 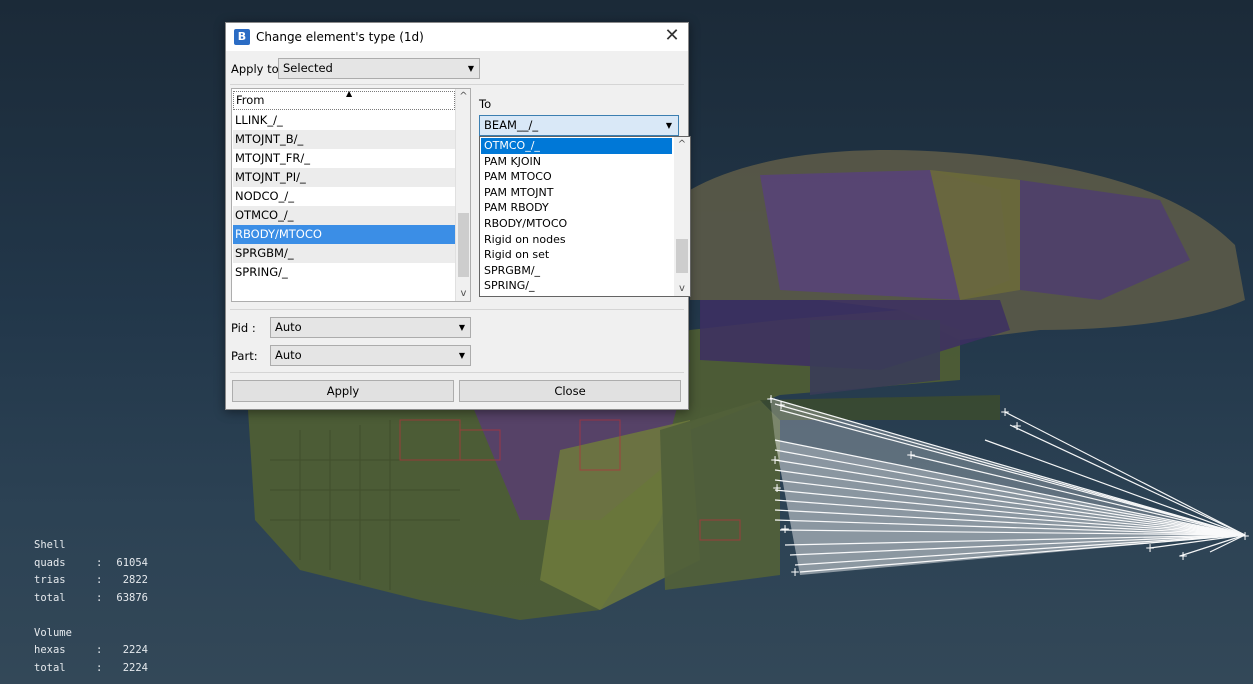 What do you see at coordinates (91, 599) in the screenshot?
I see `stat-row-shell-total: total:63876` at bounding box center [91, 599].